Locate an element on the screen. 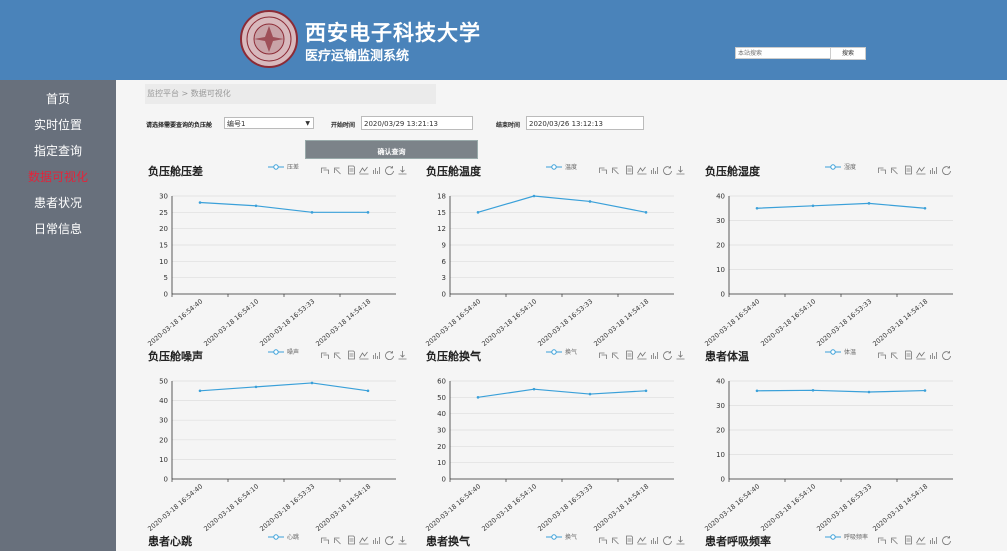 This screenshot has width=1007, height=551. y-tick-label: 12 is located at coordinates (441, 229).